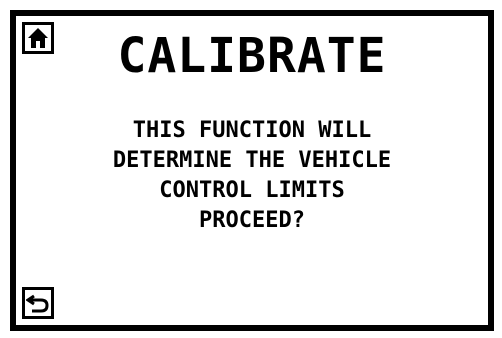 This screenshot has height=338, width=502. I want to click on back-button, so click(38, 303).